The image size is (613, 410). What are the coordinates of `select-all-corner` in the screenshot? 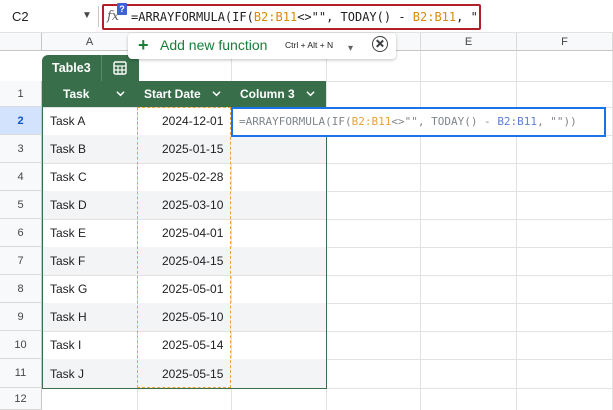 It's located at (21, 42).